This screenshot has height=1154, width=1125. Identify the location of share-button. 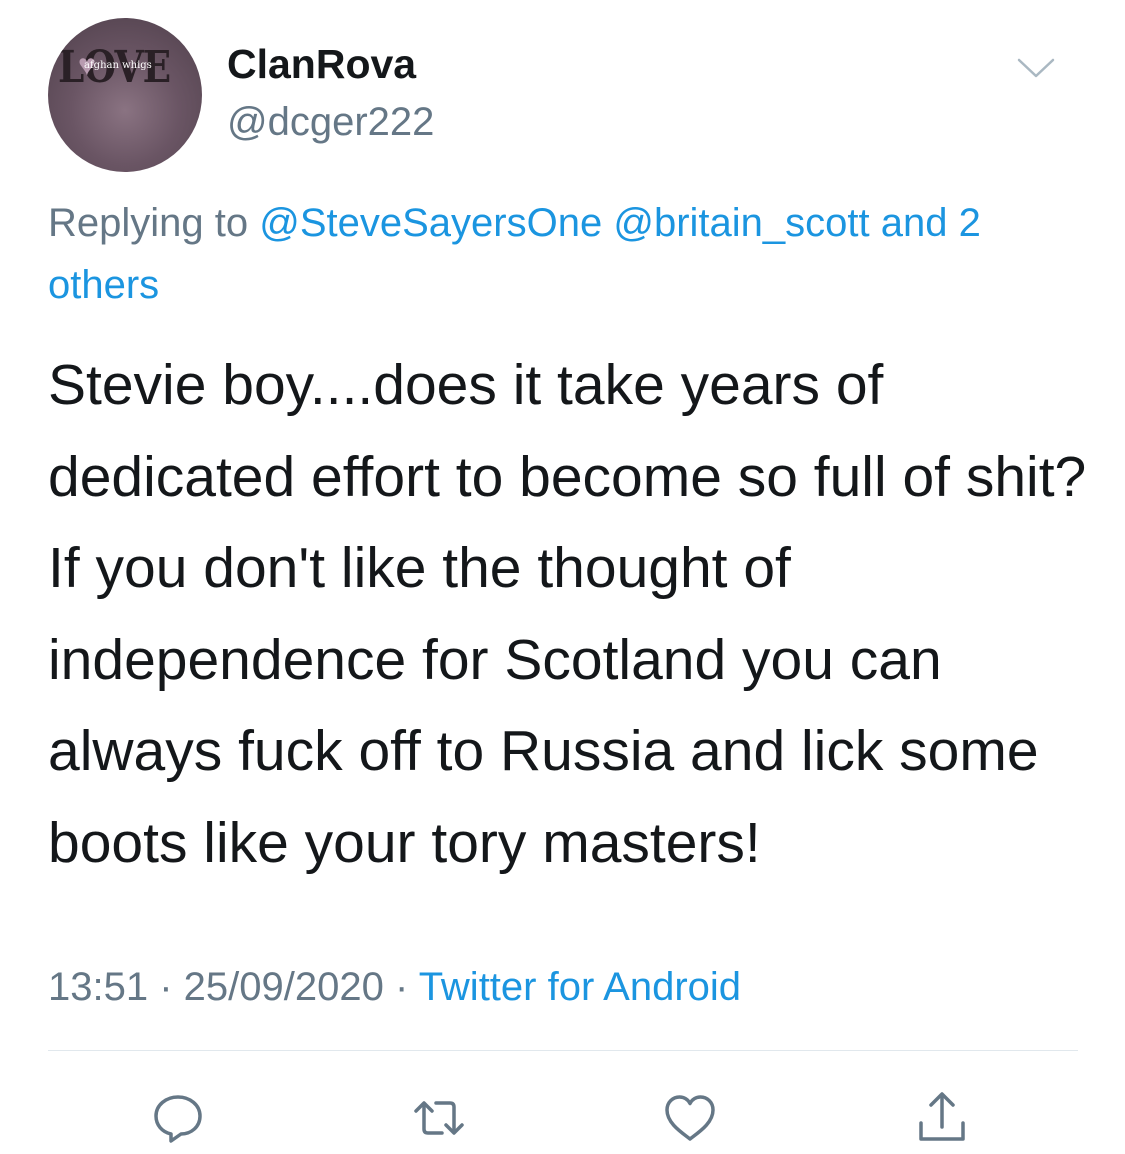
(942, 1118).